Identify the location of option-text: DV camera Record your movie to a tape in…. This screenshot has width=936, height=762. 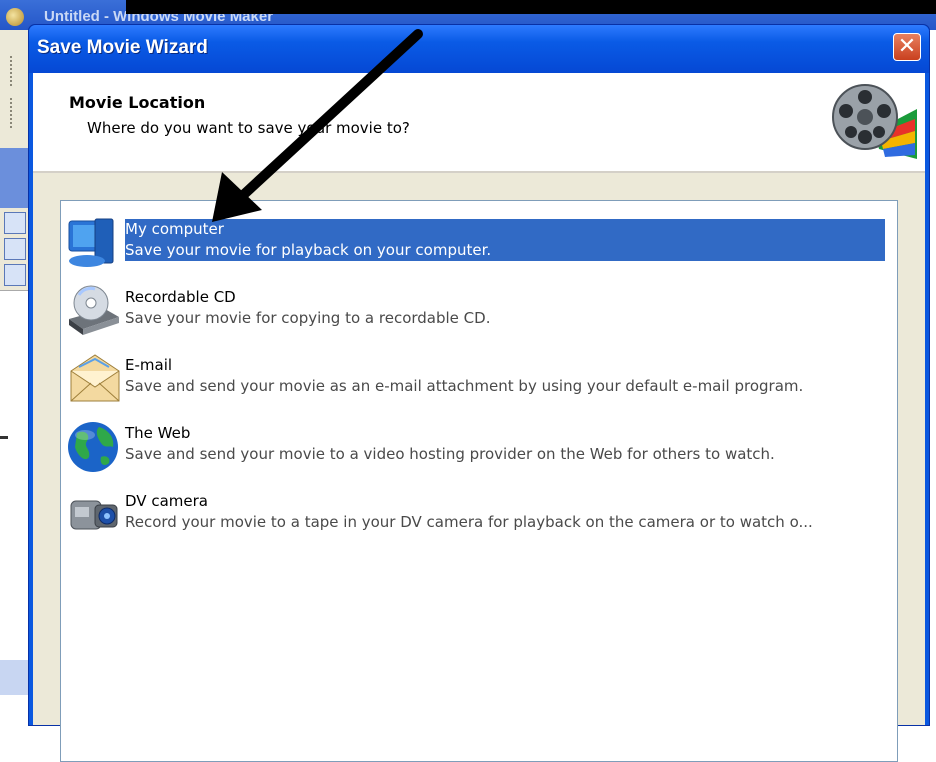
(469, 512).